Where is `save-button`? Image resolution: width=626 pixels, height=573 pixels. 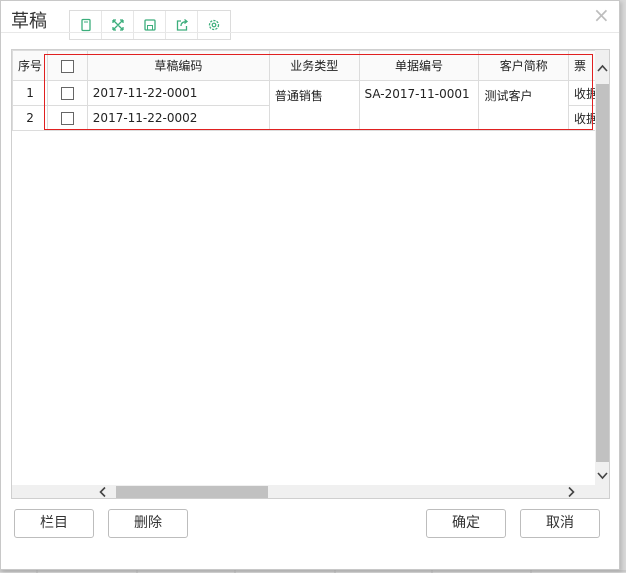 save-button is located at coordinates (150, 25).